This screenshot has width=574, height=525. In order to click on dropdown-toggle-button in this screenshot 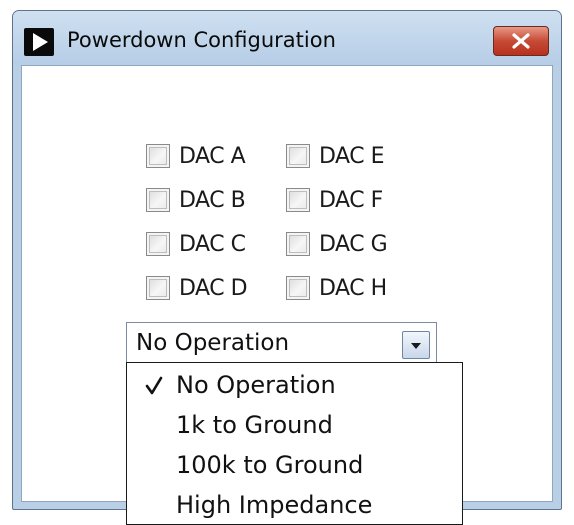, I will do `click(416, 345)`.